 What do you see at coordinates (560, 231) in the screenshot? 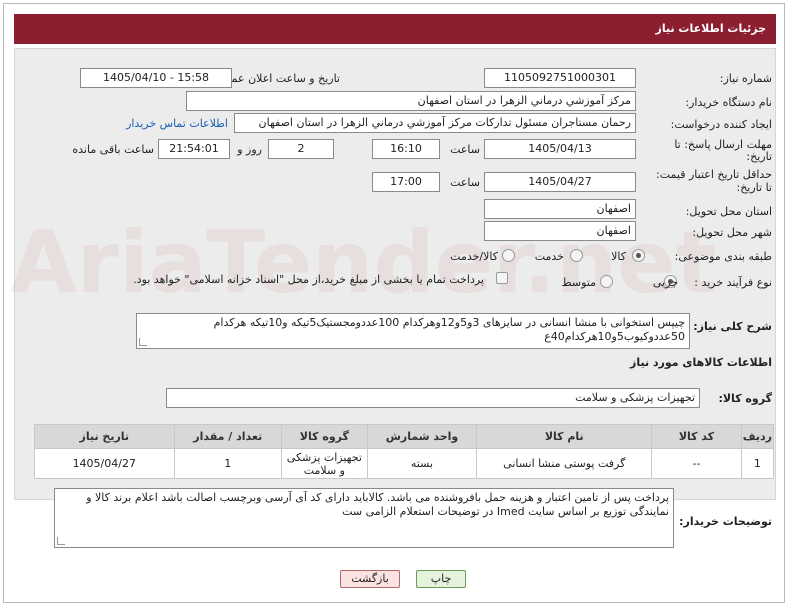
I see `delivery-city-field: اصفهان` at bounding box center [560, 231].